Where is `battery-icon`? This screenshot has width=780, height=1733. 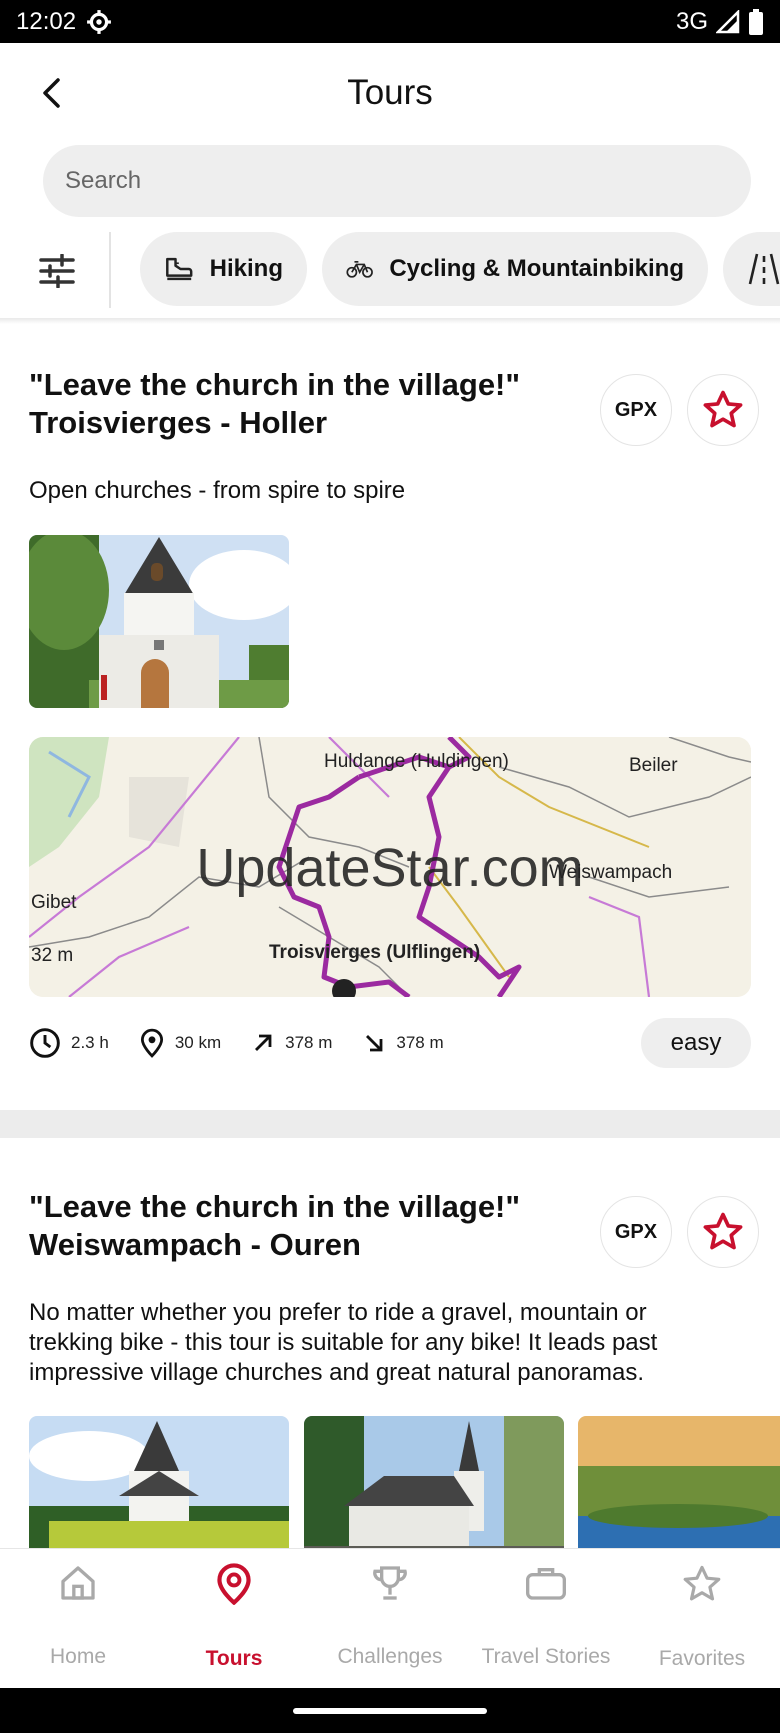 battery-icon is located at coordinates (756, 21).